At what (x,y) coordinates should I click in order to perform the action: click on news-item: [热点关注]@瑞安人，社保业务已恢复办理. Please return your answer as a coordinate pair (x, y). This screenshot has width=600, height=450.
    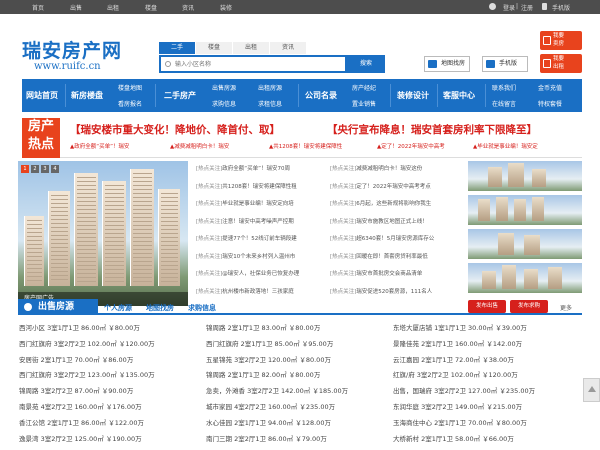
    Looking at the image, I should click on (247, 273).